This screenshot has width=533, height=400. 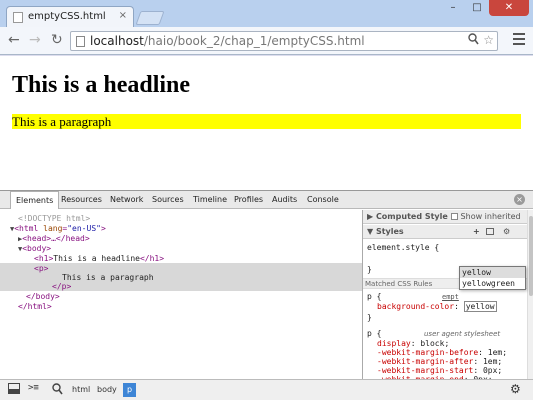 I want to click on devtools-statusbar: >≡ html body p ⚙, so click(x=266, y=389).